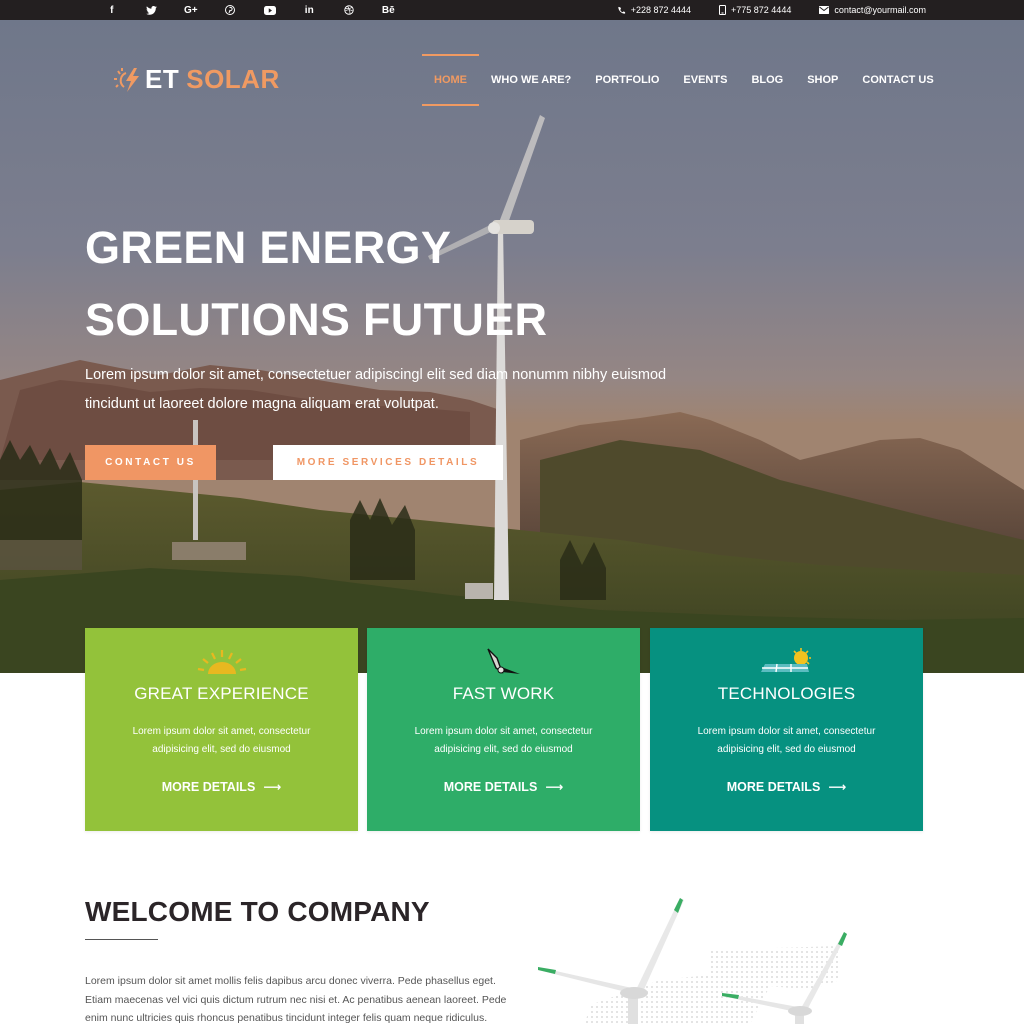 This screenshot has width=1024, height=1024. What do you see at coordinates (705, 80) in the screenshot?
I see `nav-item-events: EVENTS` at bounding box center [705, 80].